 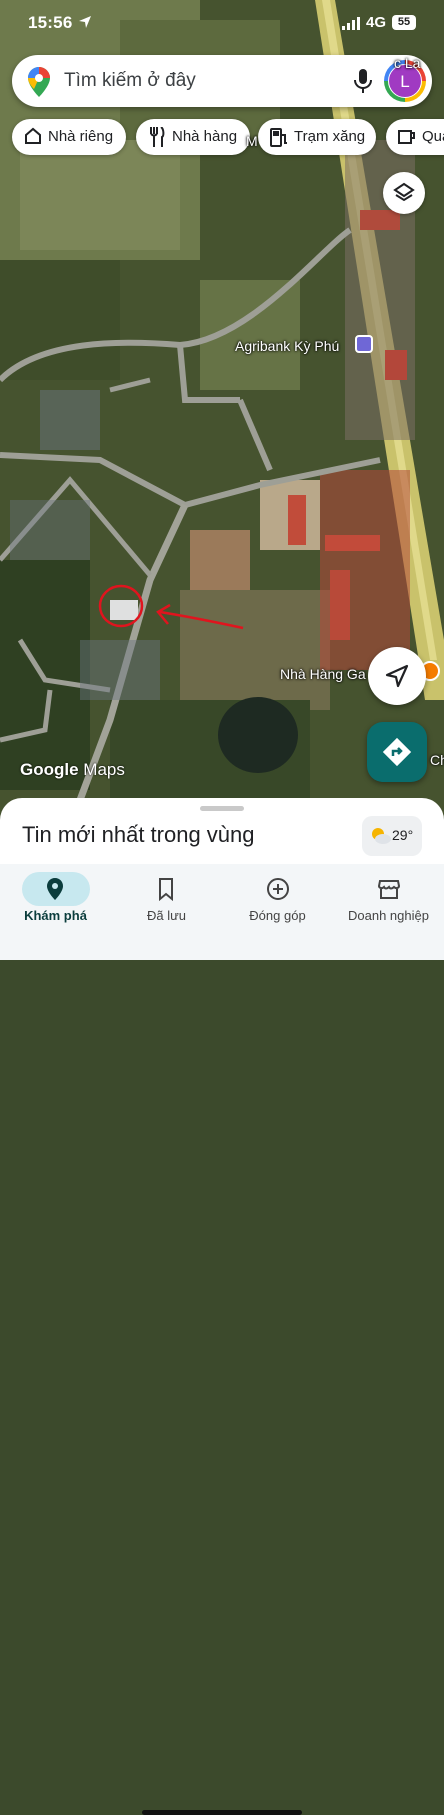 What do you see at coordinates (330, 136) in the screenshot?
I see `chip-label: Trạm xăng` at bounding box center [330, 136].